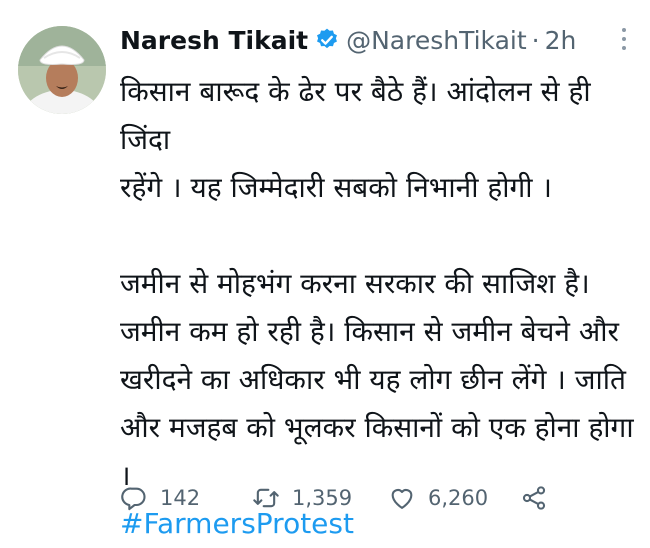  Describe the element at coordinates (458, 498) in the screenshot. I see `like-count: 6,260` at that location.